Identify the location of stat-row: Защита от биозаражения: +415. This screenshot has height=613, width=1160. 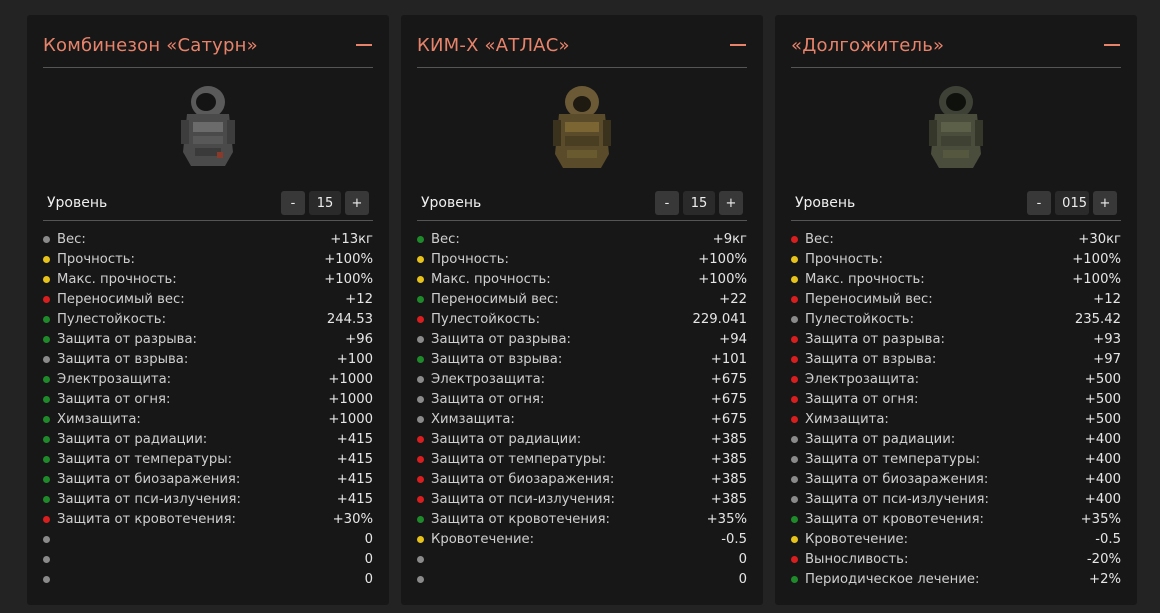
(208, 479).